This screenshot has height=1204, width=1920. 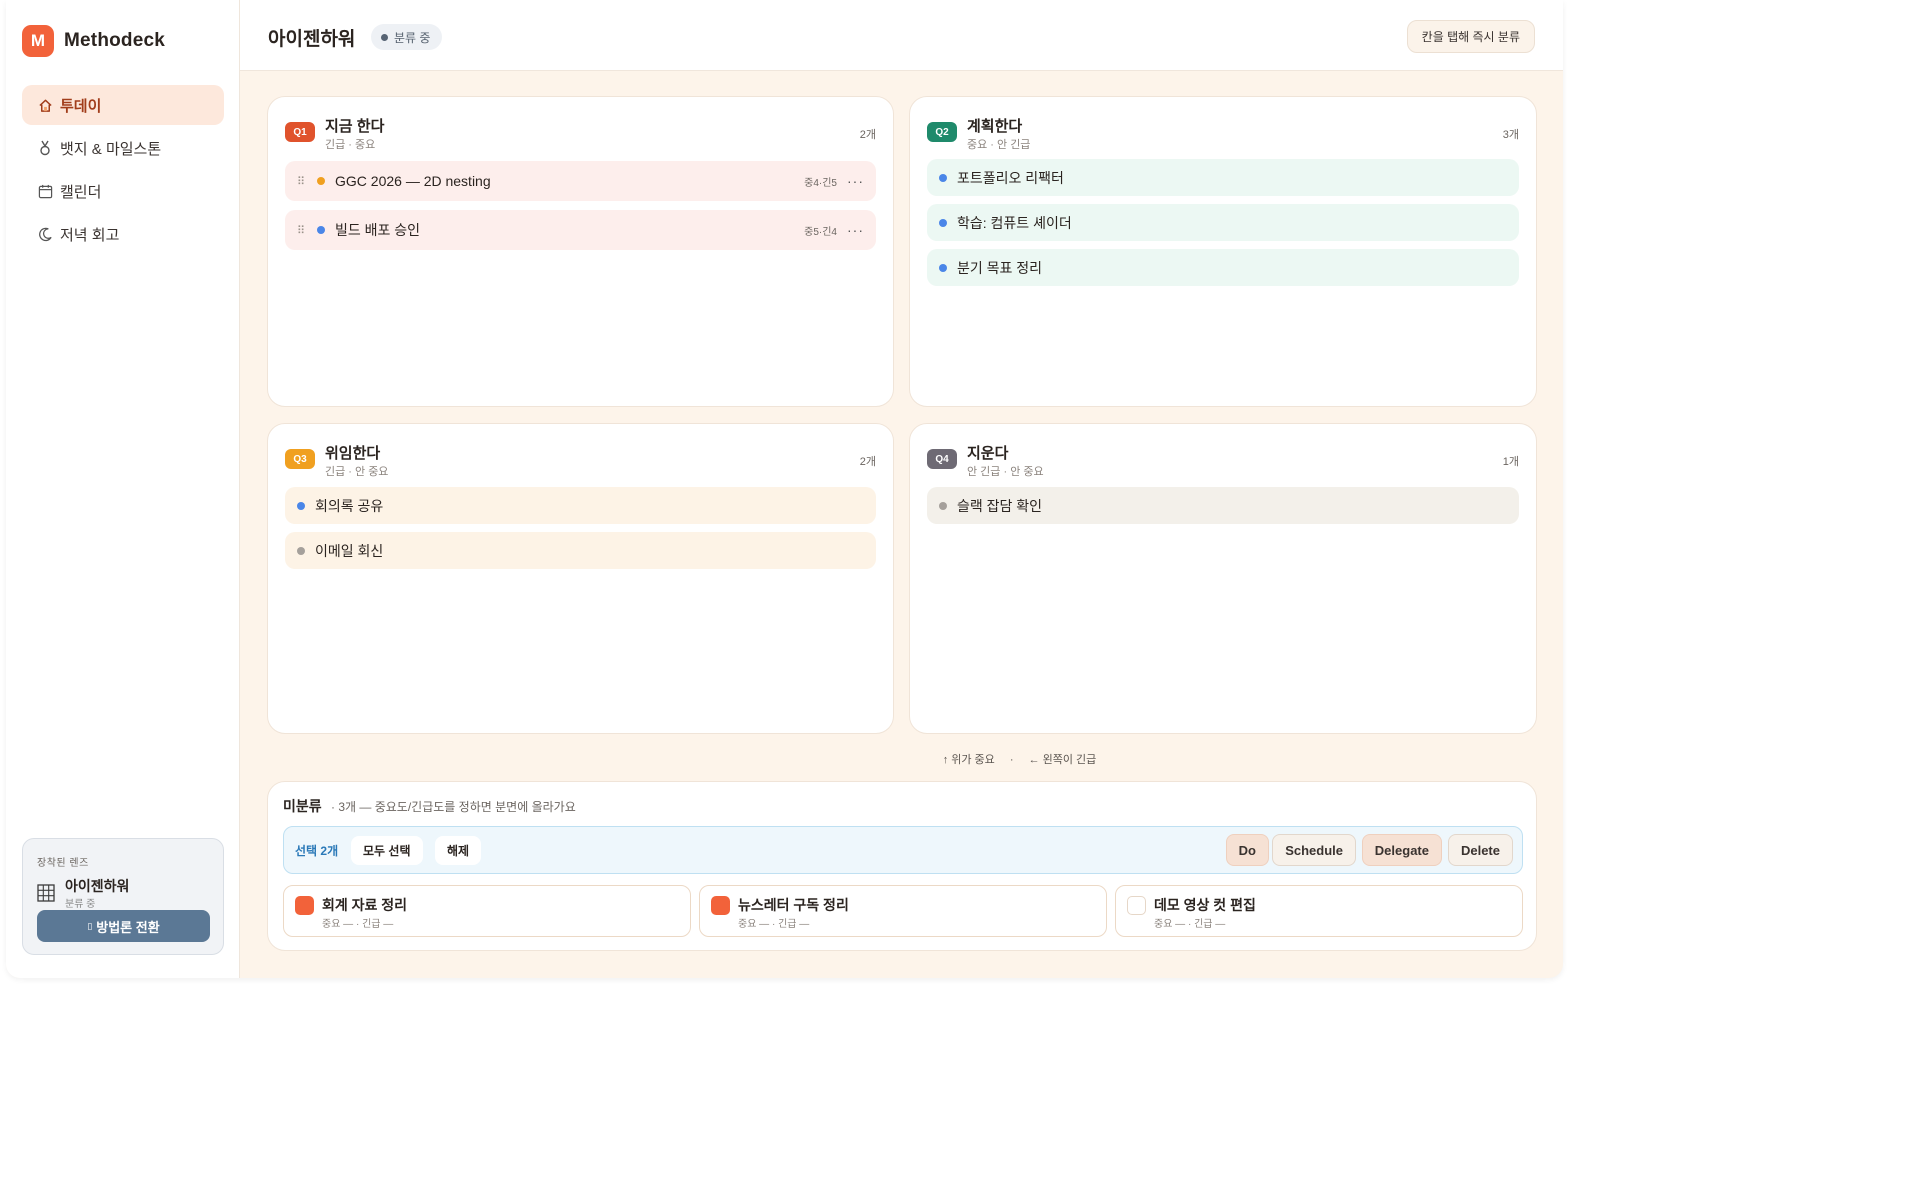 What do you see at coordinates (1319, 911) in the screenshot?
I see `unsorted-card: 데모 영상 컷 편집 중요 — · 긴급 —` at bounding box center [1319, 911].